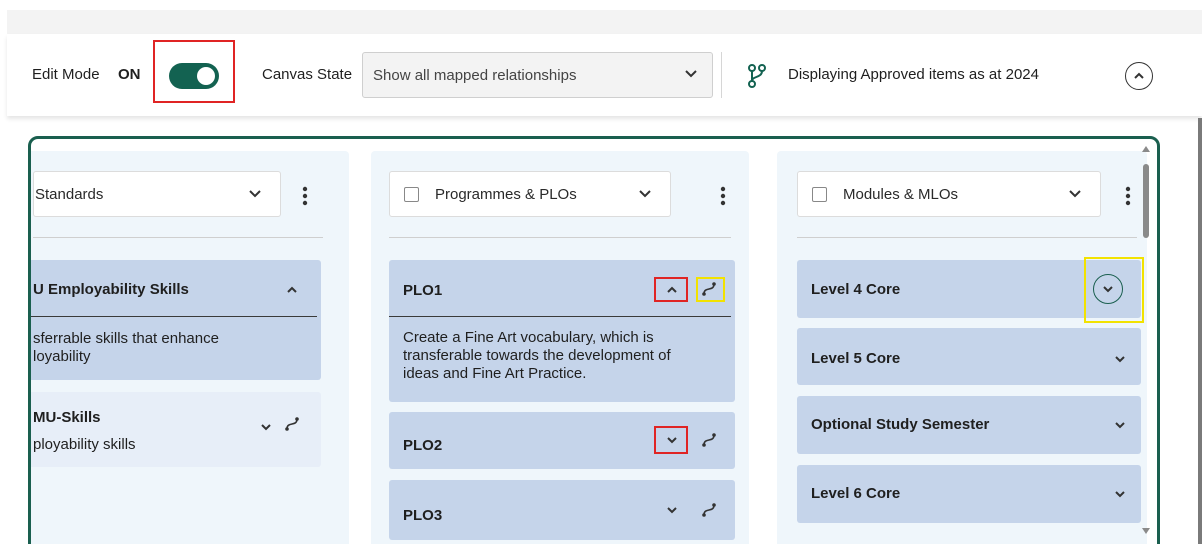 This screenshot has height=544, width=1202. What do you see at coordinates (423, 445) in the screenshot?
I see `card-title: PLO2` at bounding box center [423, 445].